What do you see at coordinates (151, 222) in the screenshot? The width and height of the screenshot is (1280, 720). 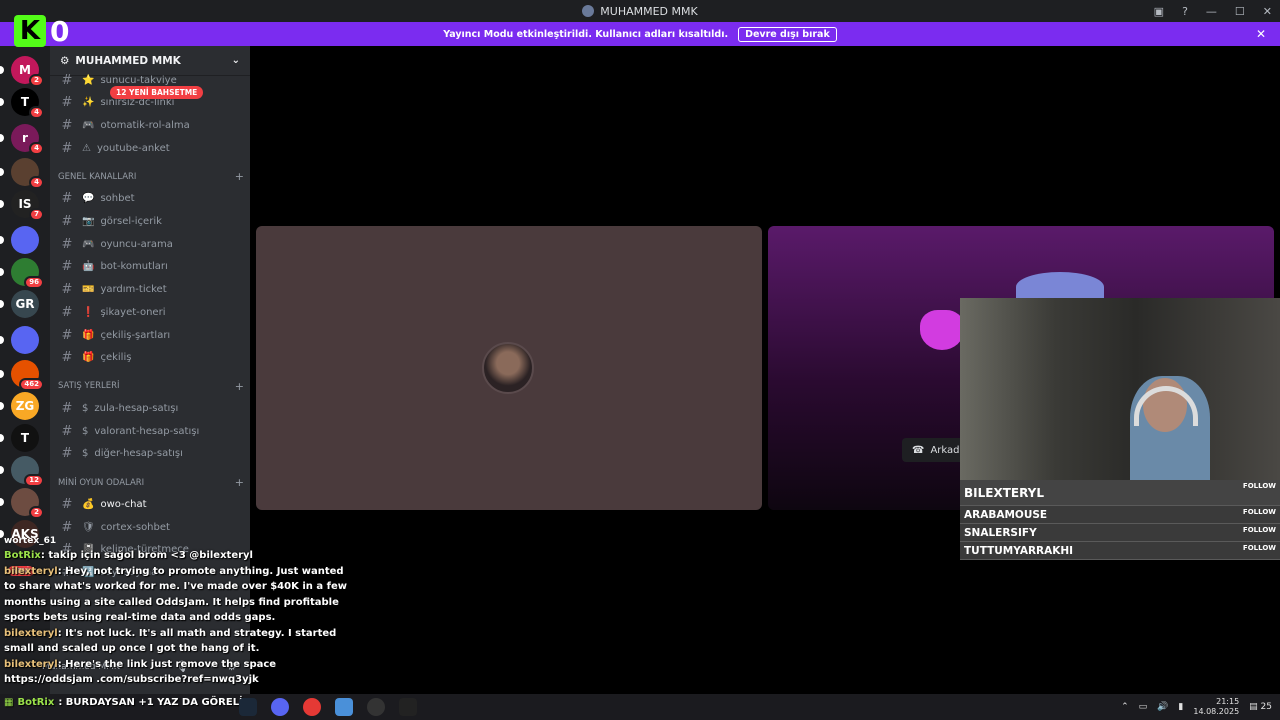 I see `channel-item: # 📷 görsel-içerik` at bounding box center [151, 222].